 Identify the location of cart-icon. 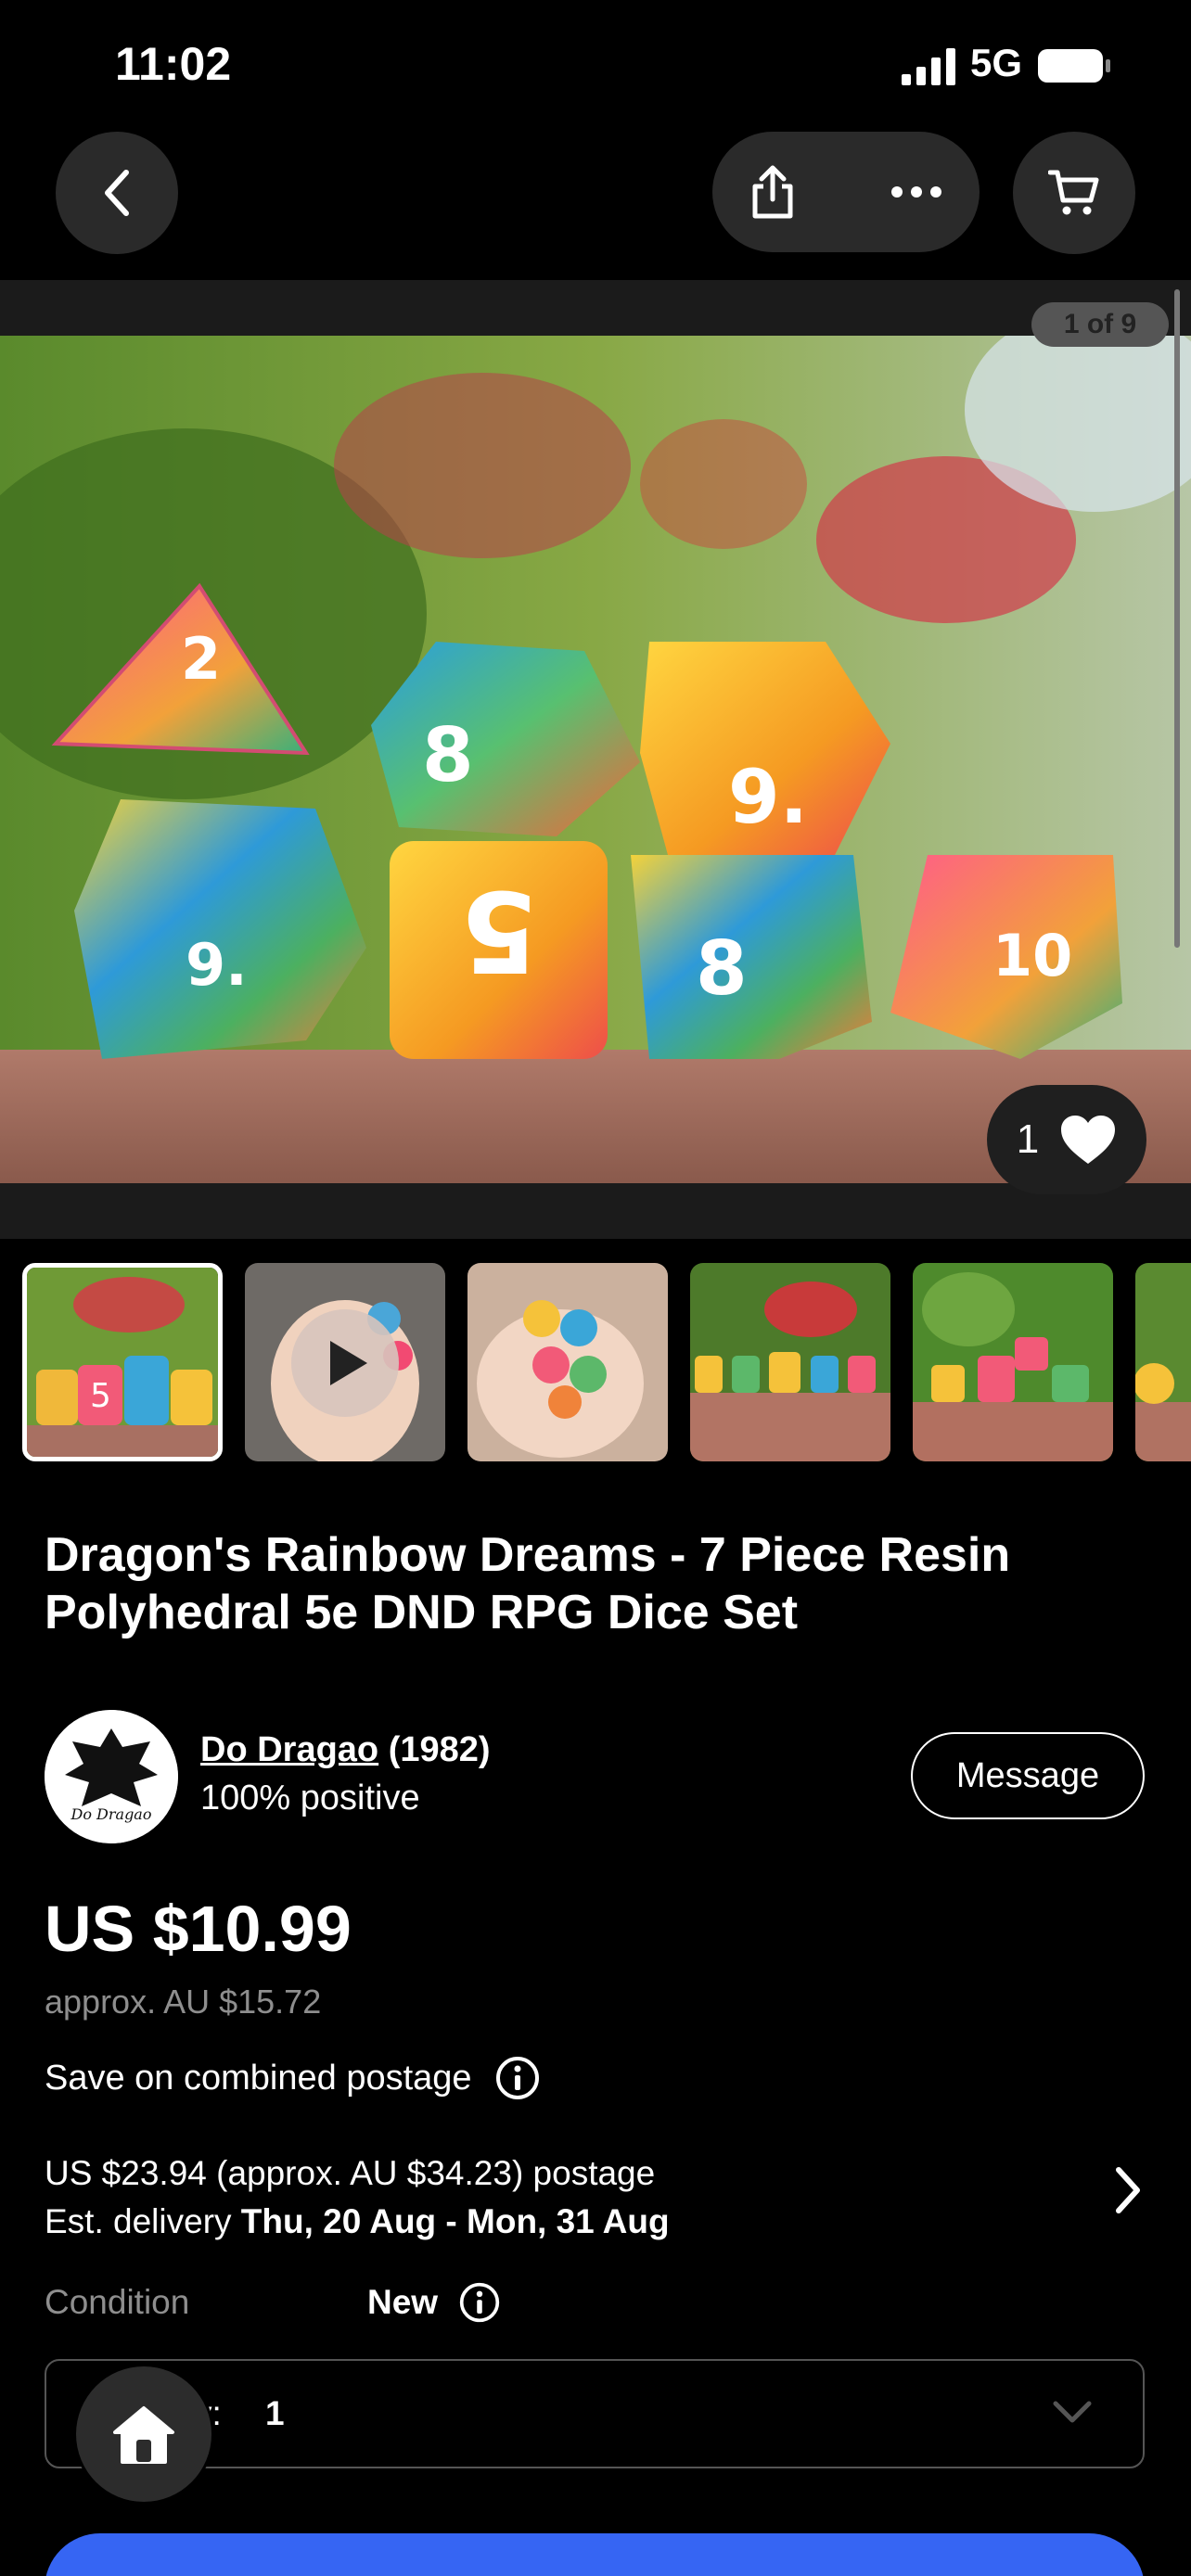
(1073, 192).